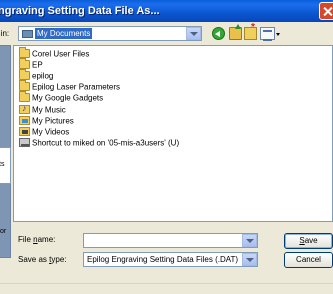 The image size is (333, 294). I want to click on up-folder-icon, so click(235, 32).